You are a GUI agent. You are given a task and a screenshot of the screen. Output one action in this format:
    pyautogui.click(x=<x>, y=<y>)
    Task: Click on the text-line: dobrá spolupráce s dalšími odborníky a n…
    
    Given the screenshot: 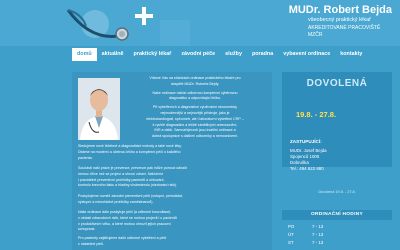 What is the action you would take?
    pyautogui.click(x=195, y=136)
    